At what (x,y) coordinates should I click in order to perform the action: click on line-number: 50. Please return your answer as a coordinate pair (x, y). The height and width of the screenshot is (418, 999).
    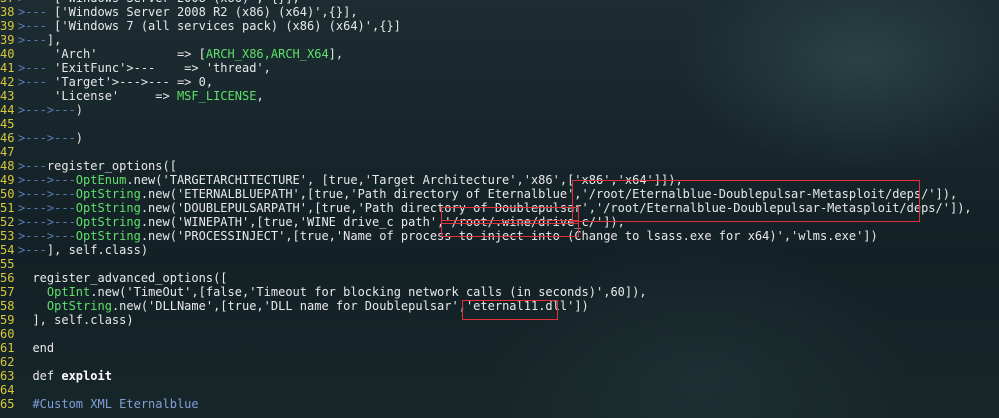
    Looking at the image, I should click on (7, 194).